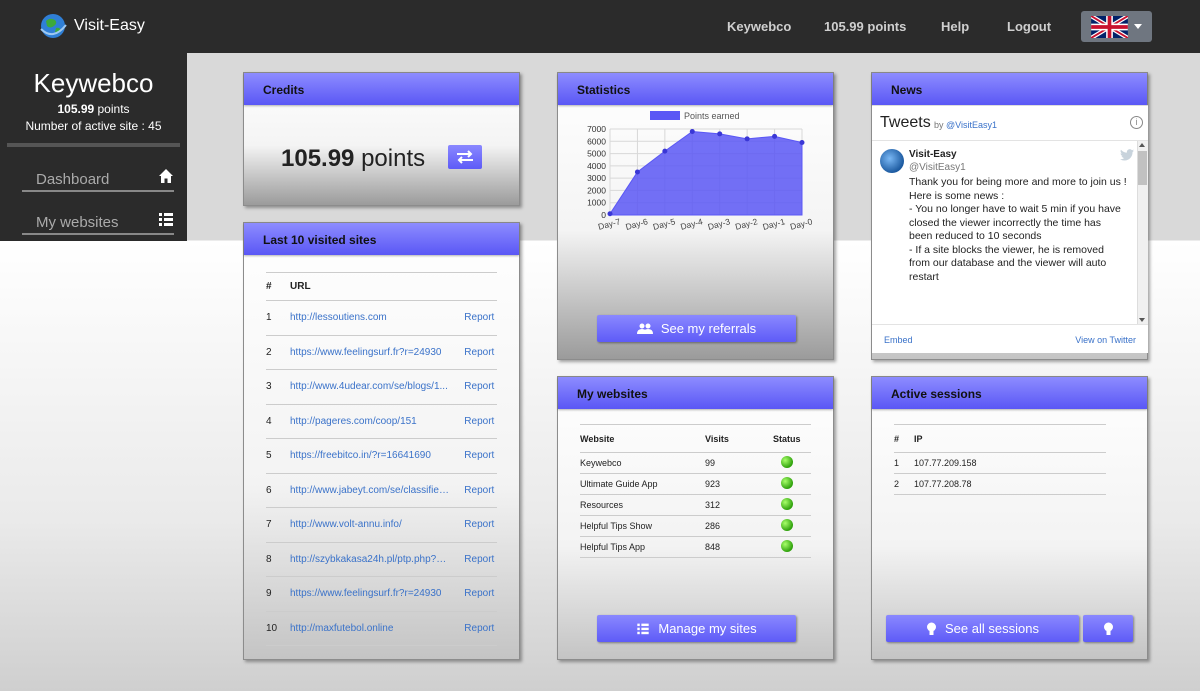 The height and width of the screenshot is (691, 1200). I want to click on lightbulb-button, so click(1108, 628).